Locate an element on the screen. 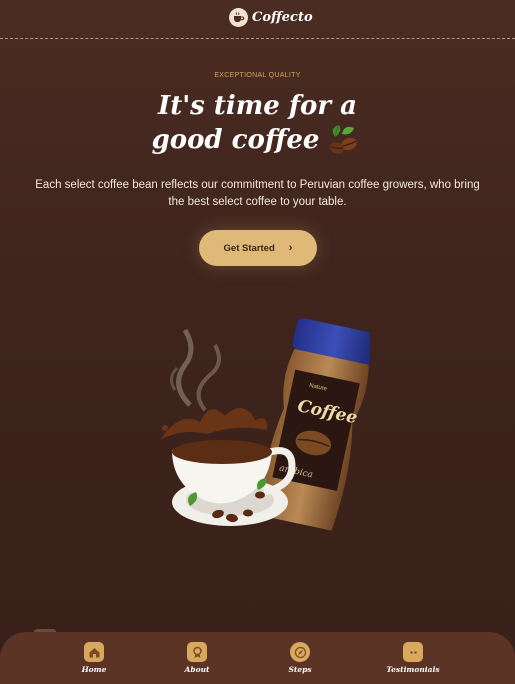 The height and width of the screenshot is (684, 515). nav-item-home: Home is located at coordinates (94, 658).